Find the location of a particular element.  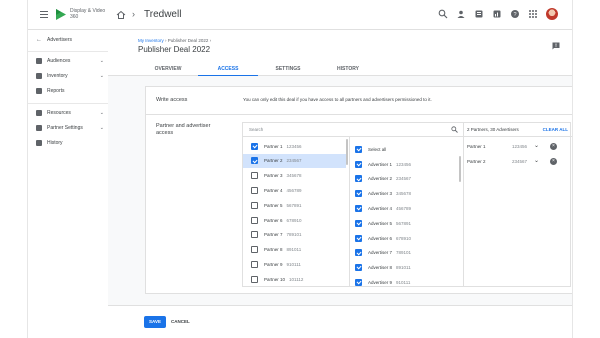

clear-all-button: CLEAR ALL is located at coordinates (555, 129).